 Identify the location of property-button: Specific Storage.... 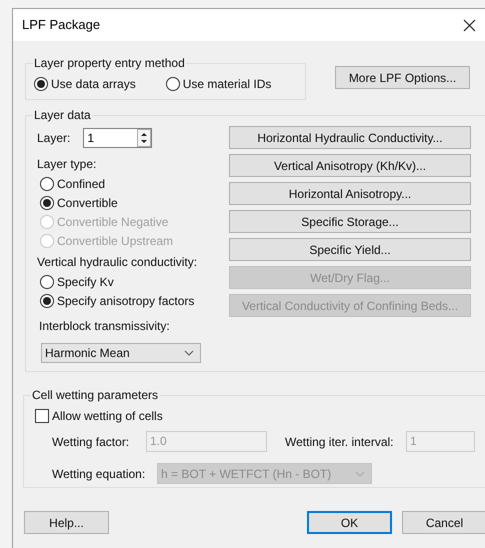
(350, 221).